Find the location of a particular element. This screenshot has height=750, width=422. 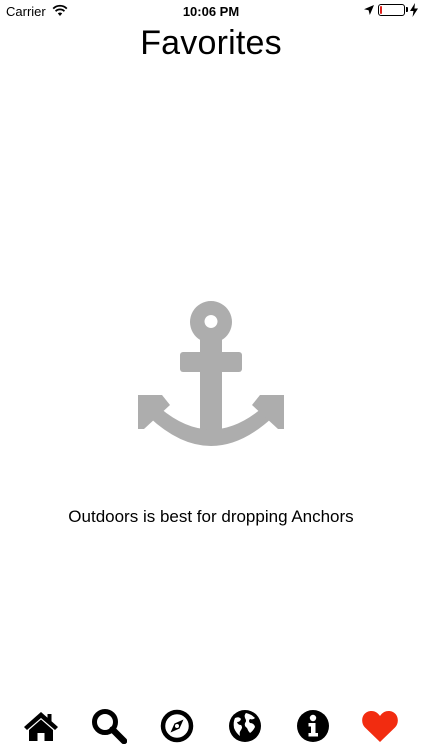

page-title: Favorites is located at coordinates (211, 43).